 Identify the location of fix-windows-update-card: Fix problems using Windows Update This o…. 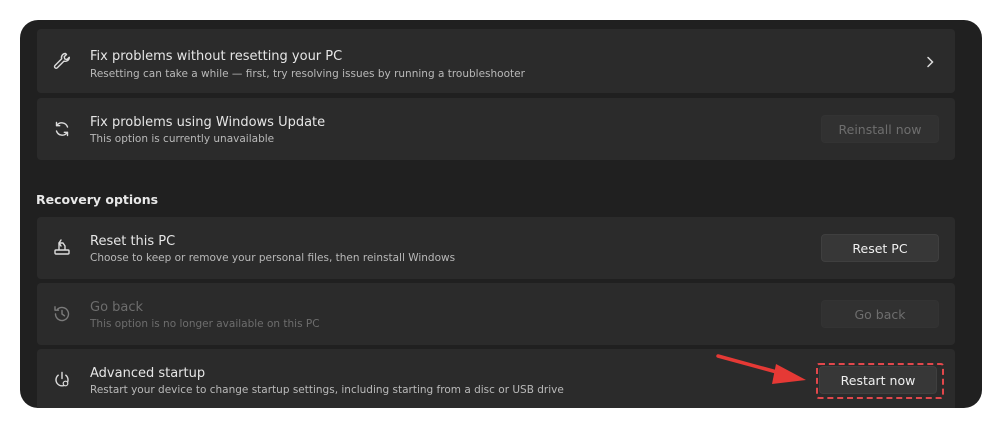
(496, 129).